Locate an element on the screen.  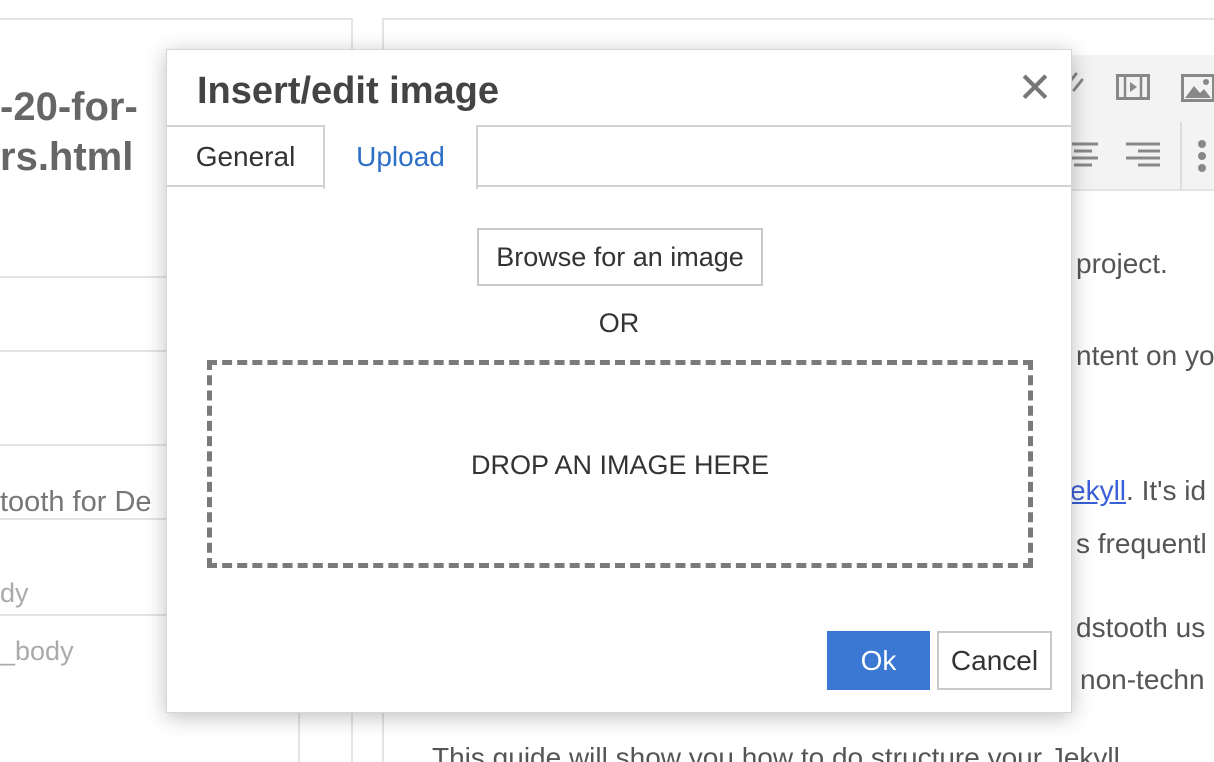
tab-general: General is located at coordinates (245, 156).